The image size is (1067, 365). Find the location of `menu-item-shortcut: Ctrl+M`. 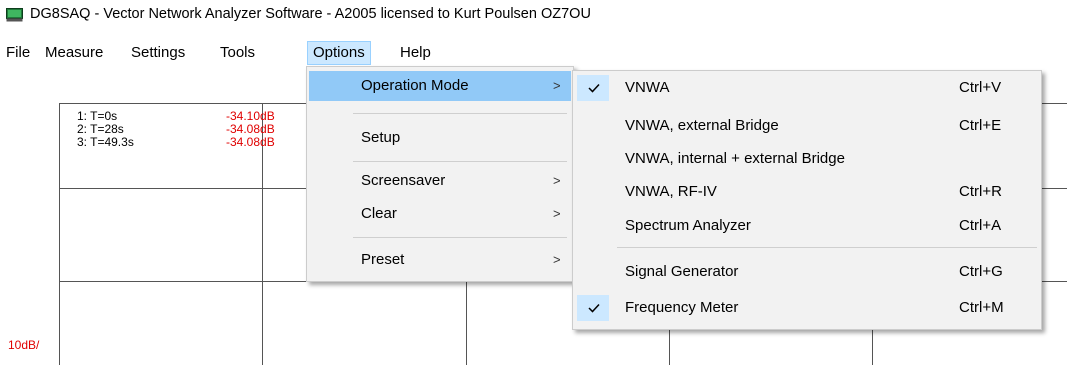

menu-item-shortcut: Ctrl+M is located at coordinates (981, 307).